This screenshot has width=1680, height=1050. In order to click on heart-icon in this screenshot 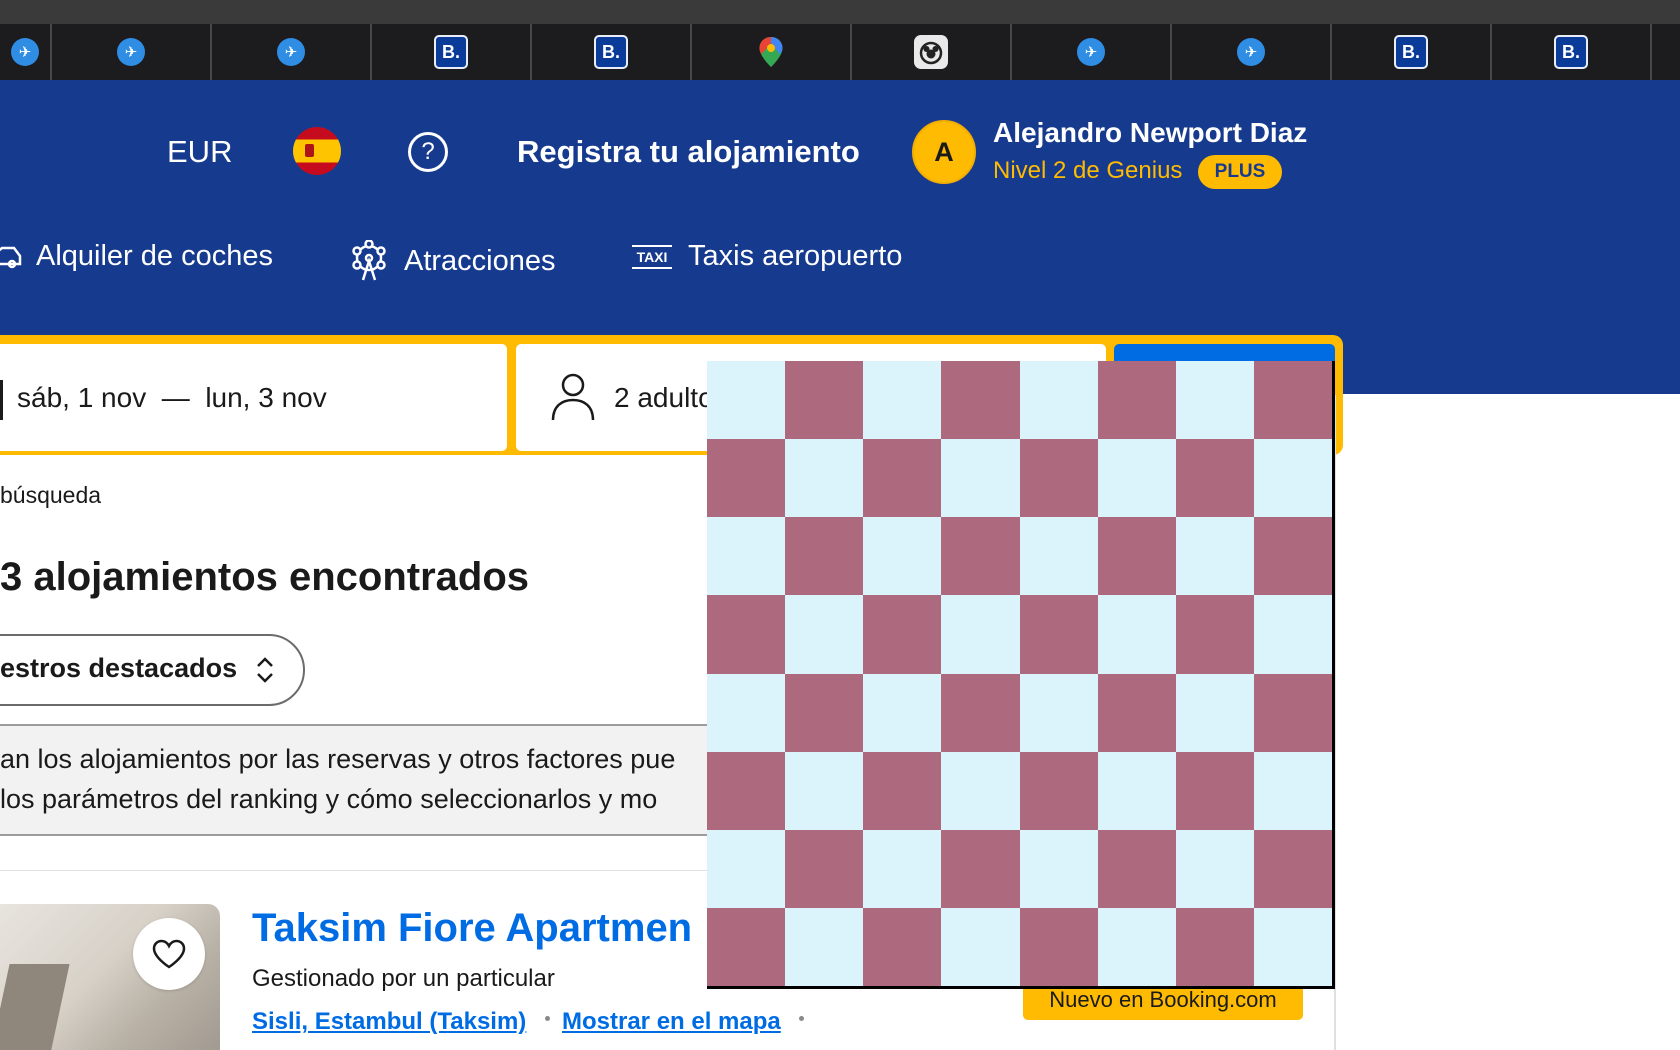, I will do `click(169, 954)`.